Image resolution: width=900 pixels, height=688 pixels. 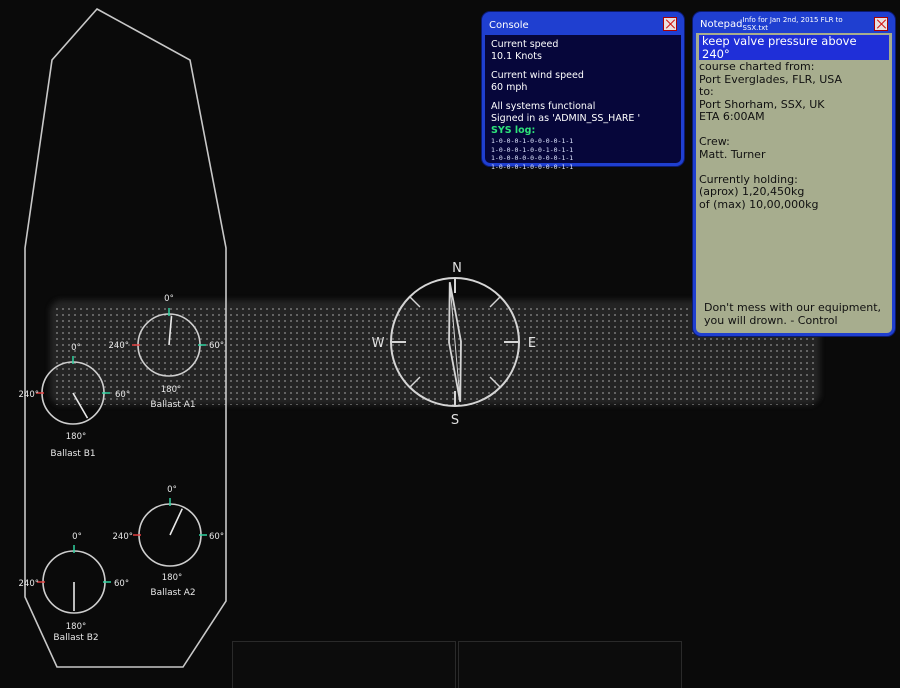 I want to click on notepad-line: course charted from:, so click(x=757, y=66).